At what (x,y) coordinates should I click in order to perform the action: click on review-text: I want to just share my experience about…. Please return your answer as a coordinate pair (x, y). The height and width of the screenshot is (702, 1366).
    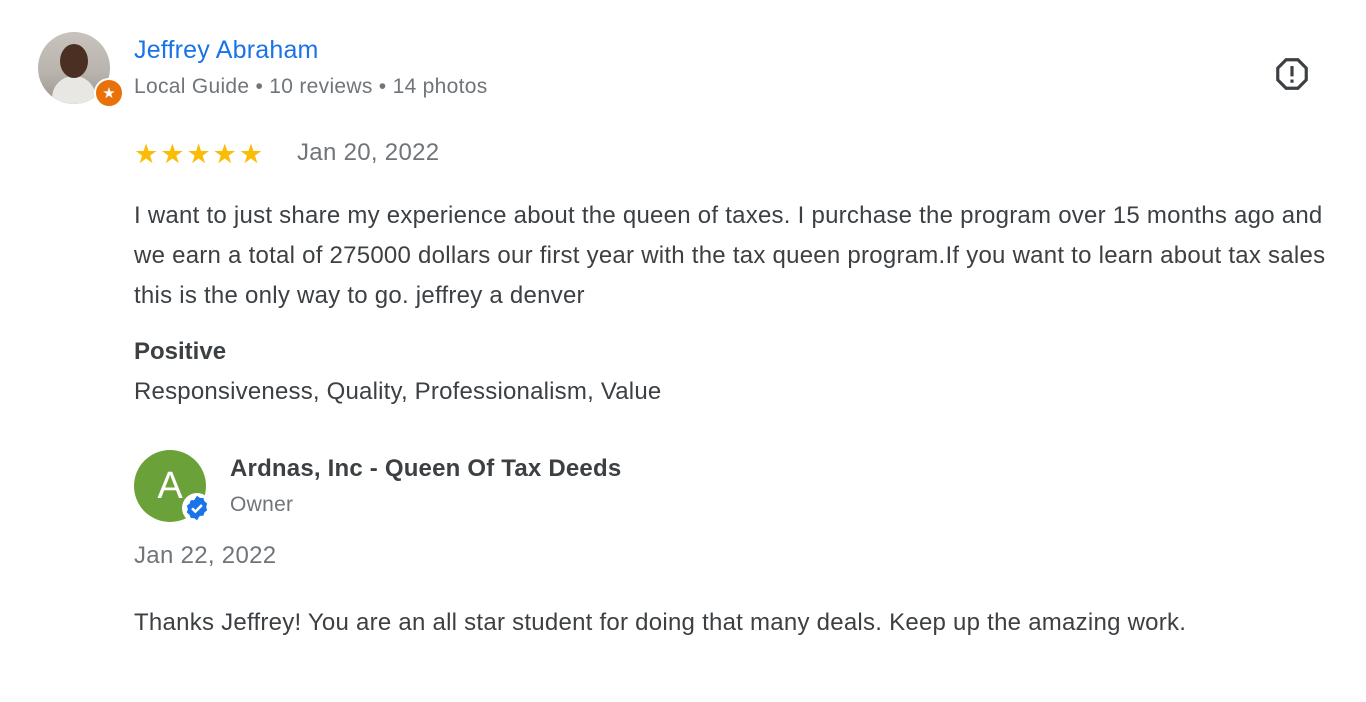
    Looking at the image, I should click on (730, 255).